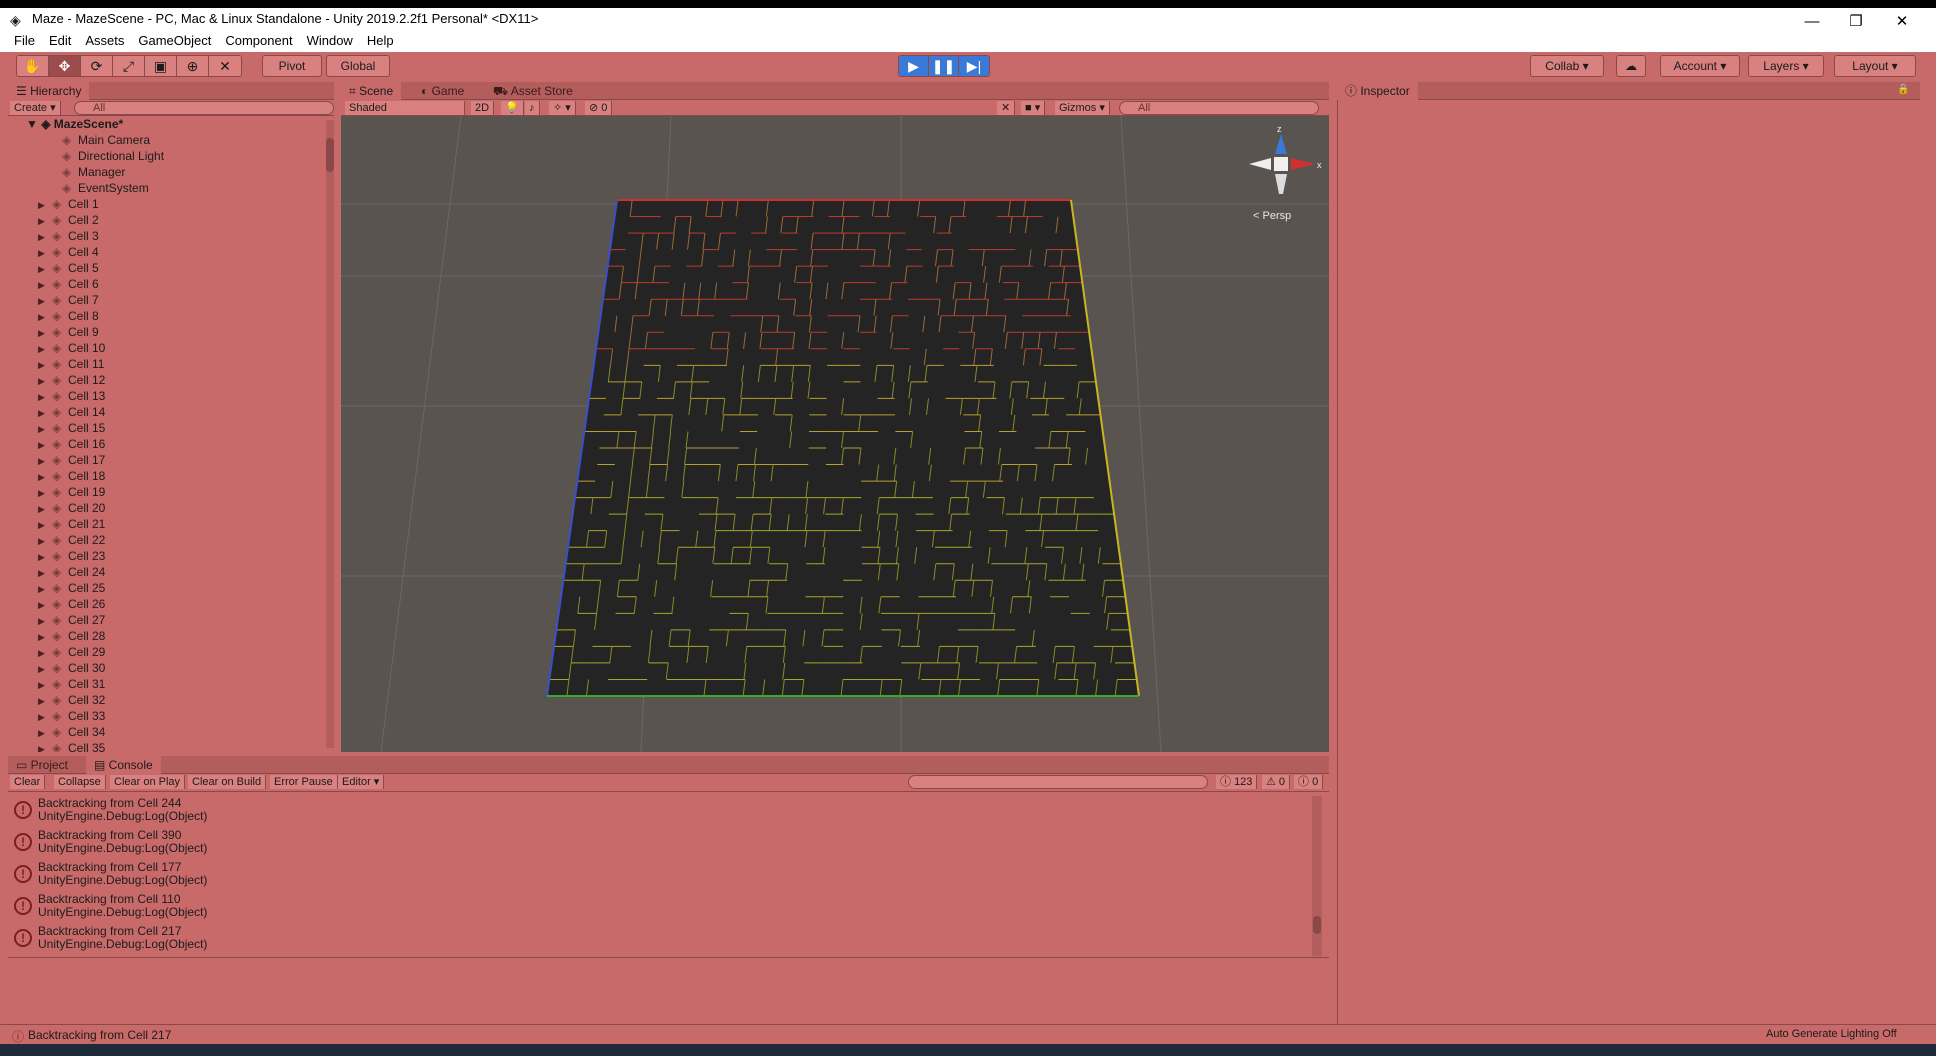 The height and width of the screenshot is (1056, 1936). I want to click on collab-button: Collab ▾, so click(1567, 66).